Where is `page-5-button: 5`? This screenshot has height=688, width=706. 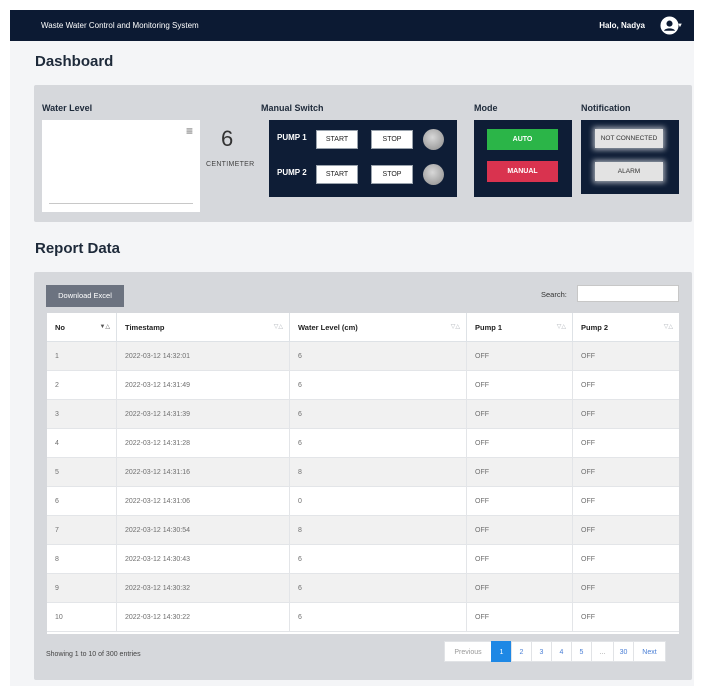 page-5-button: 5 is located at coordinates (581, 651).